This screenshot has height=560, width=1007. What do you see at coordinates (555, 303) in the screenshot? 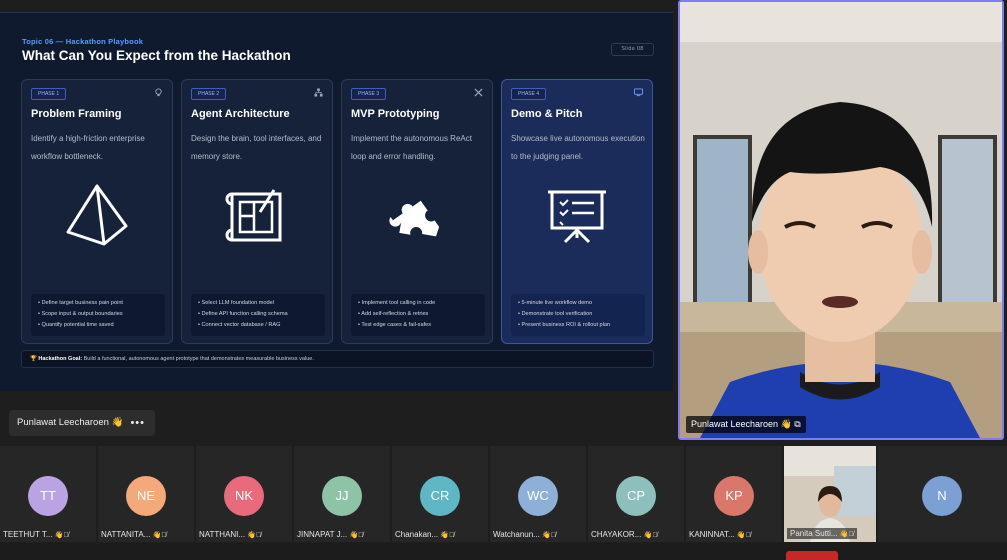
I see `bullet-item: • 5-minute live workflow demo` at bounding box center [555, 303].